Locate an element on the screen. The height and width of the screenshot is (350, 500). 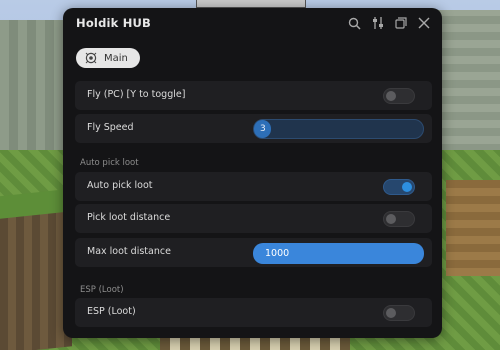
tab-main-label: Main is located at coordinates (116, 58).